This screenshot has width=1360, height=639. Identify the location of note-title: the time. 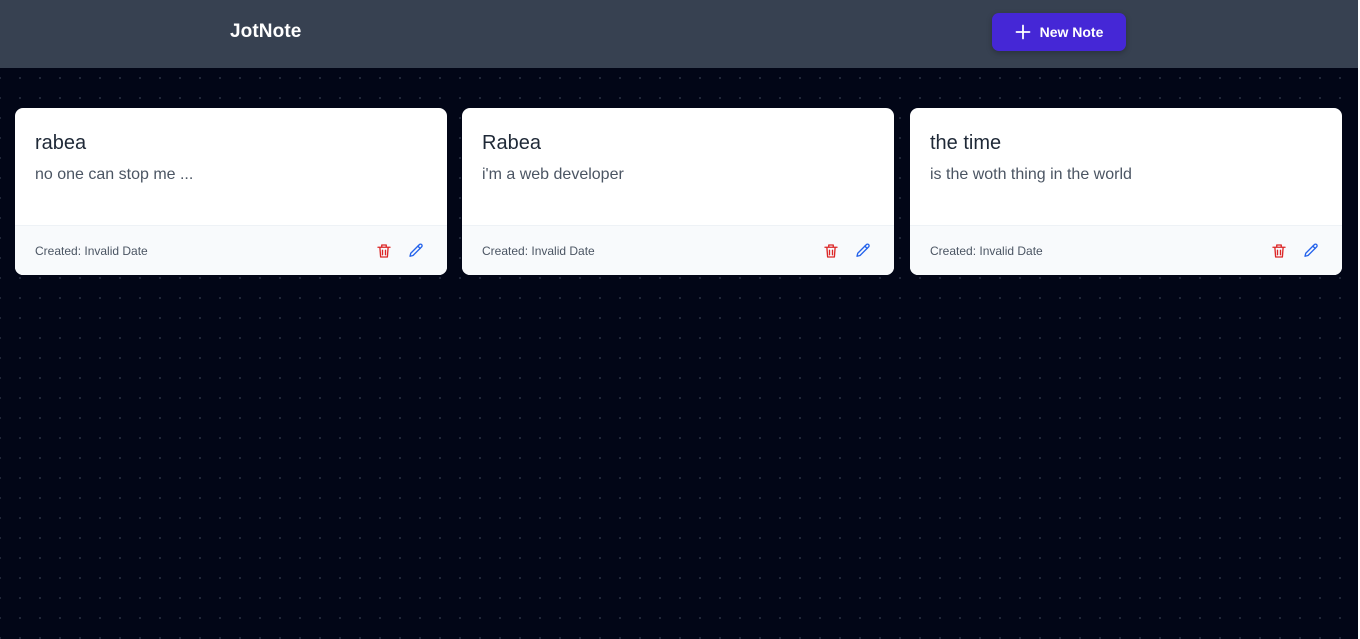
(966, 143).